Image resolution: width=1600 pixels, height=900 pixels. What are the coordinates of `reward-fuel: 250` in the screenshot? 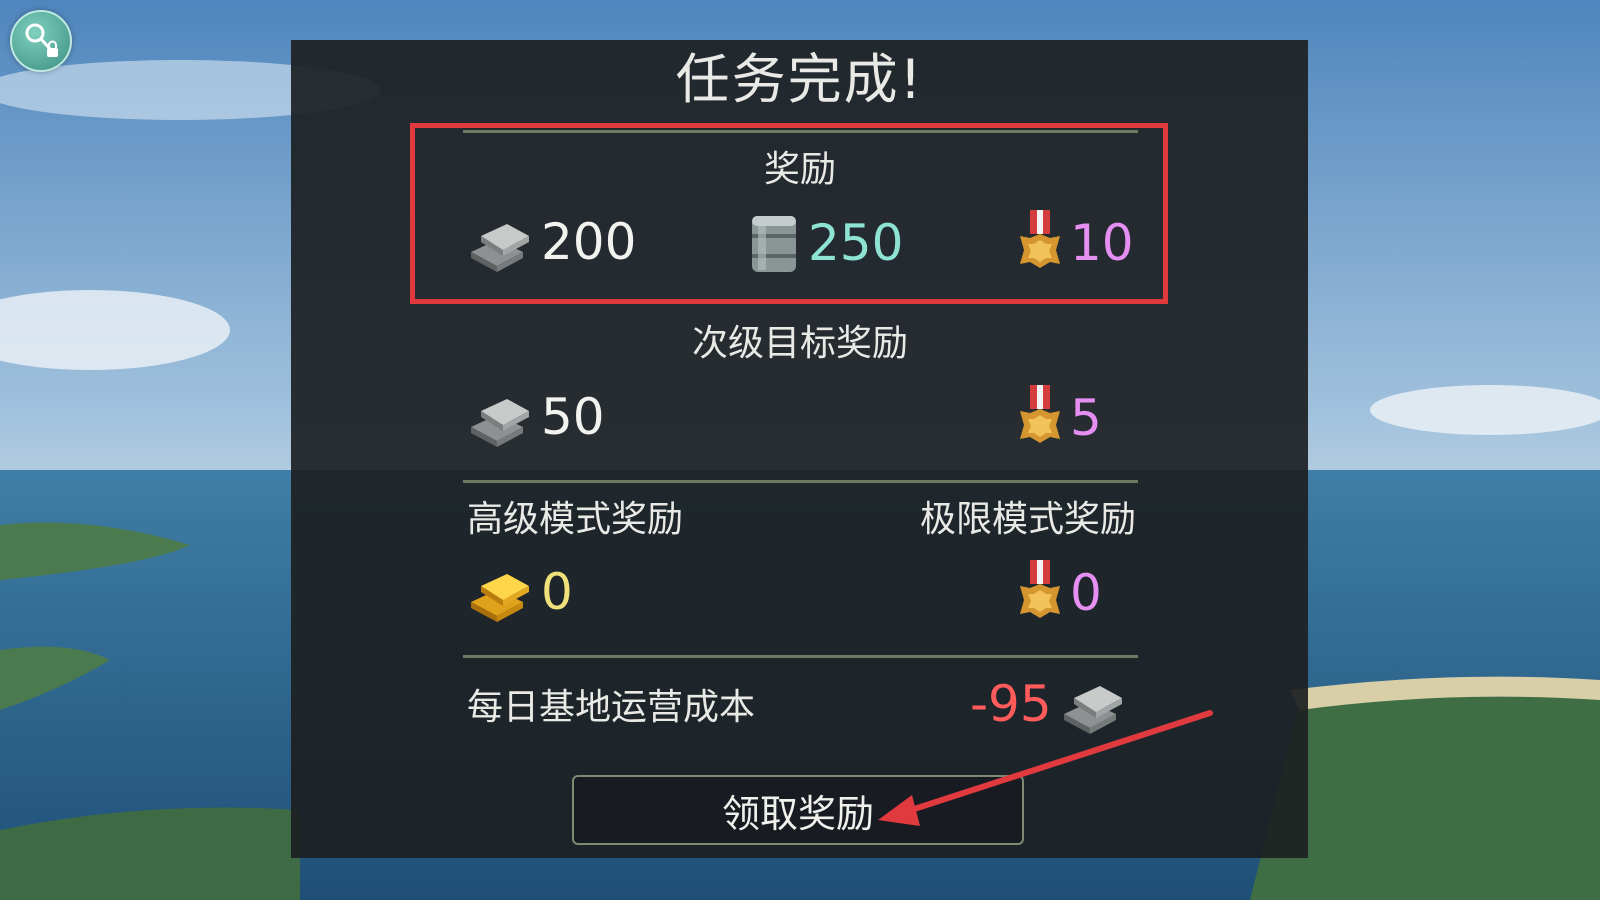 It's located at (825, 243).